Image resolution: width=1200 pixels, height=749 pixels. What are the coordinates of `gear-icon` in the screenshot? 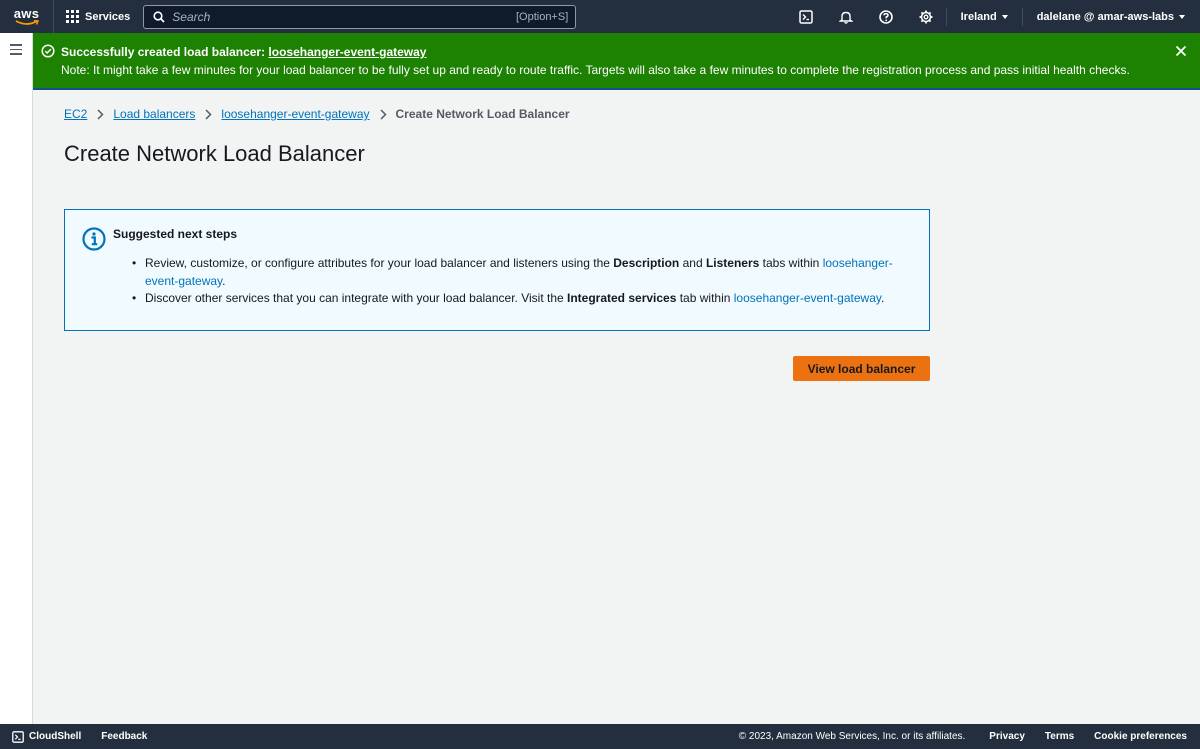 It's located at (926, 16).